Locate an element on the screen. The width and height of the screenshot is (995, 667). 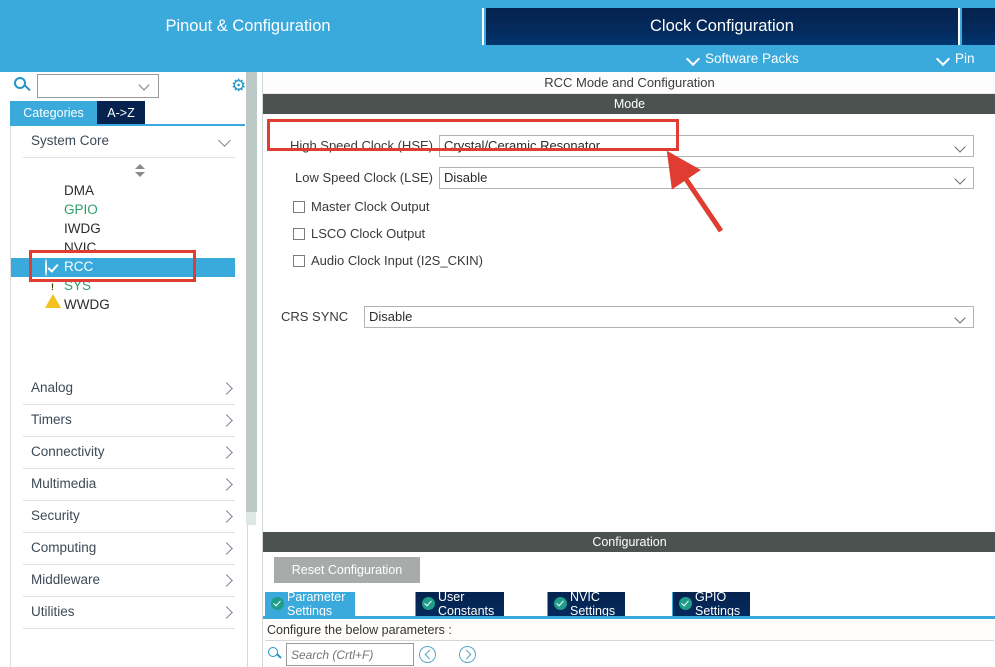
category-group-security: Security is located at coordinates (129, 517).